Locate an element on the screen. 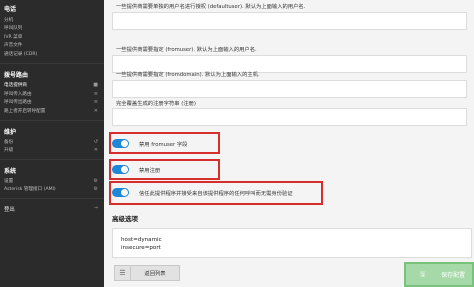 The image size is (474, 287). register-string-help-text: 完全覆盖生成的注册字符串 (注册) is located at coordinates (156, 104).